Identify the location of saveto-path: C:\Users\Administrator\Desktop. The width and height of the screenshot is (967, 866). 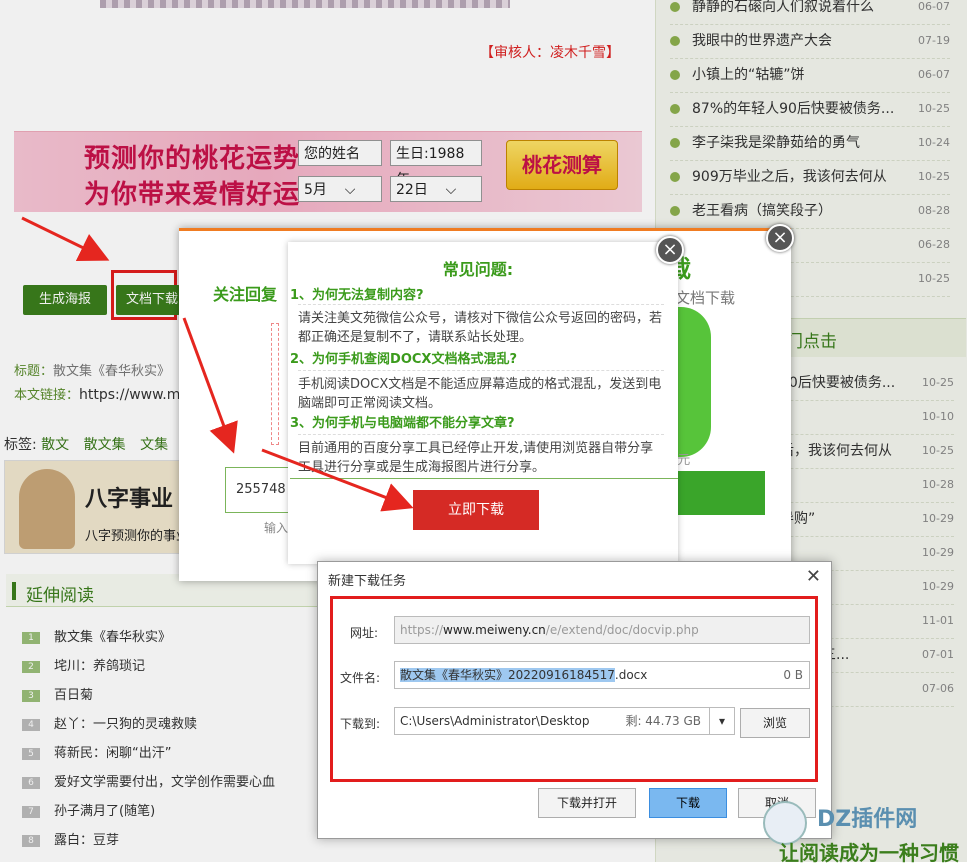
(495, 721).